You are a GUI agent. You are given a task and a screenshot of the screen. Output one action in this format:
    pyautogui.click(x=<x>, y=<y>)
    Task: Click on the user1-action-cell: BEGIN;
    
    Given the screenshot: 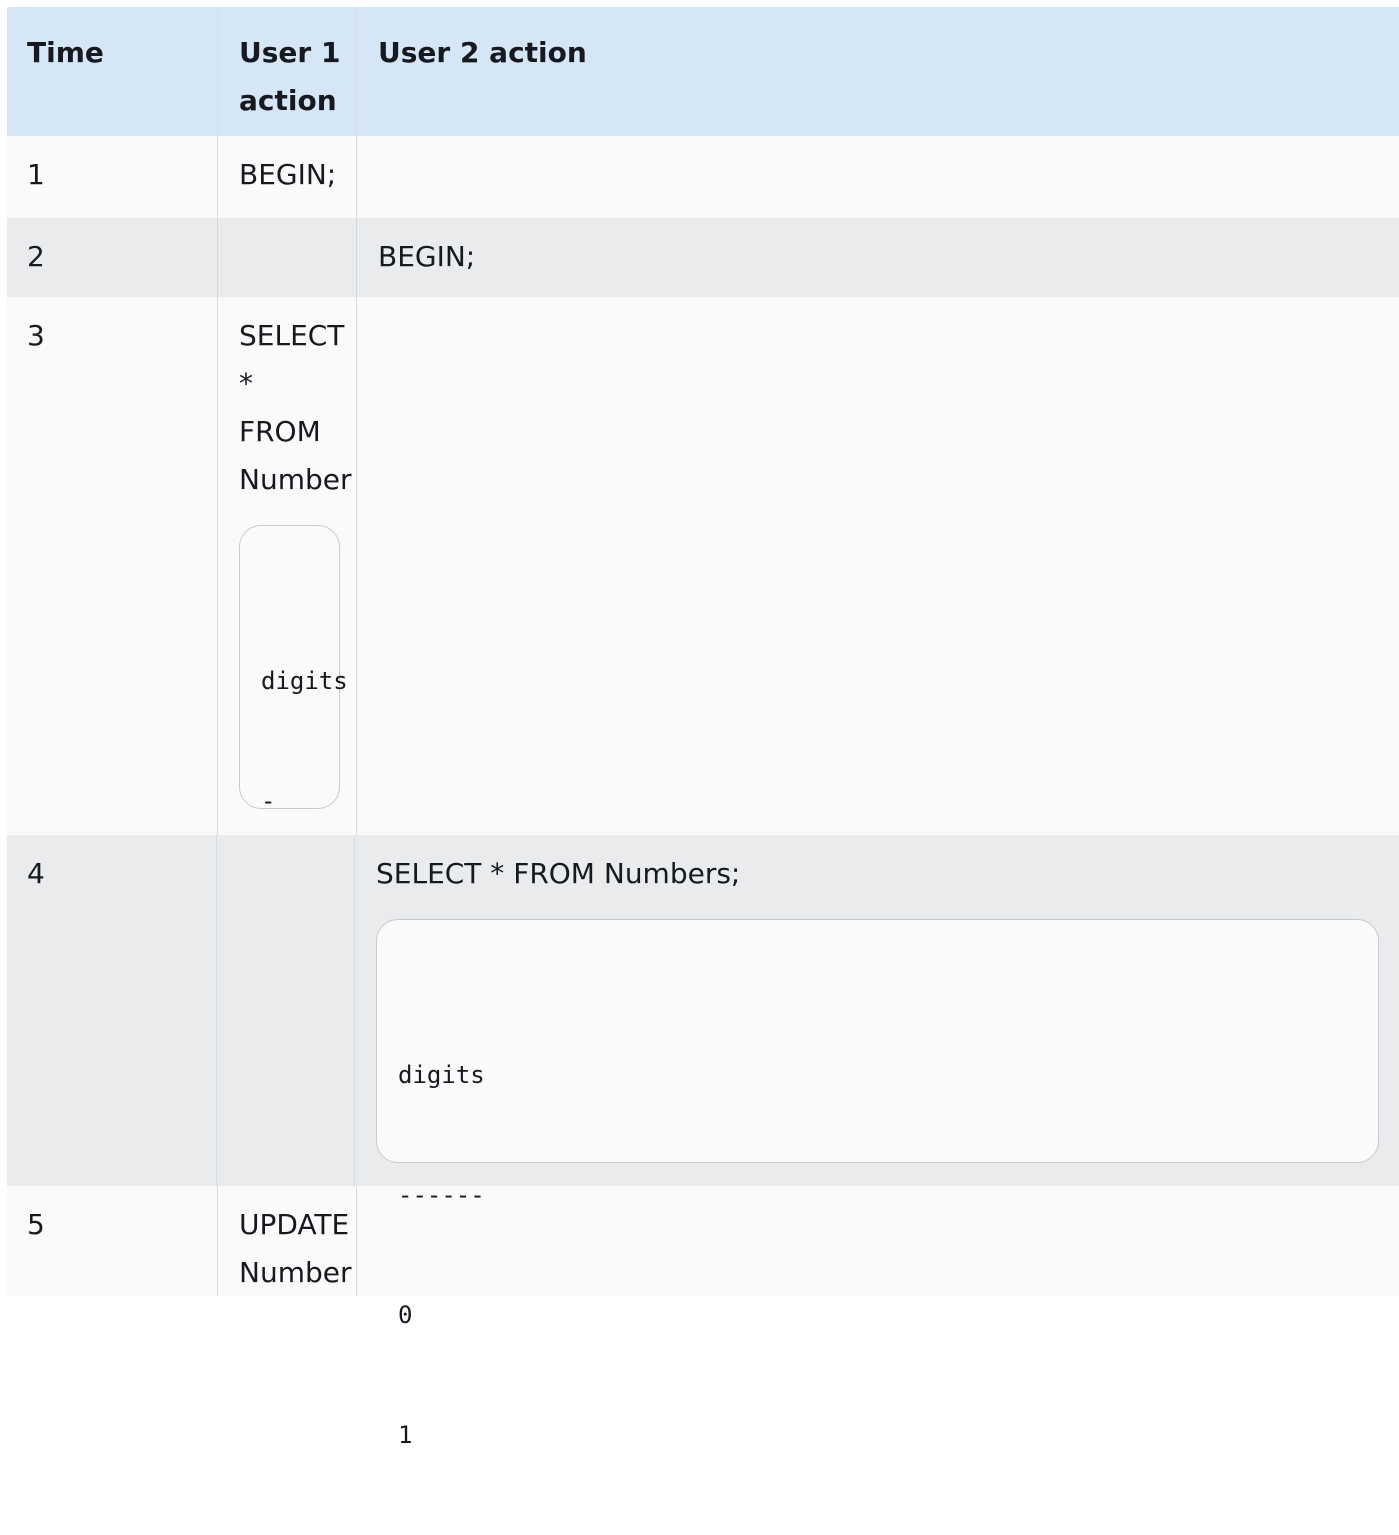 What is the action you would take?
    pyautogui.click(x=287, y=177)
    